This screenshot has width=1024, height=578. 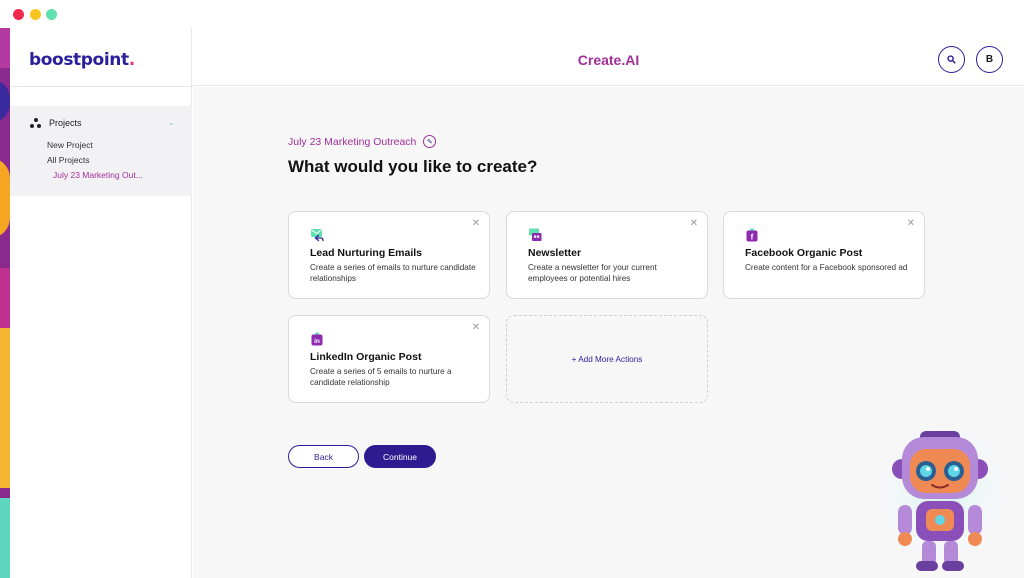 What do you see at coordinates (804, 253) in the screenshot?
I see `card-title: Facebook Organic Post` at bounding box center [804, 253].